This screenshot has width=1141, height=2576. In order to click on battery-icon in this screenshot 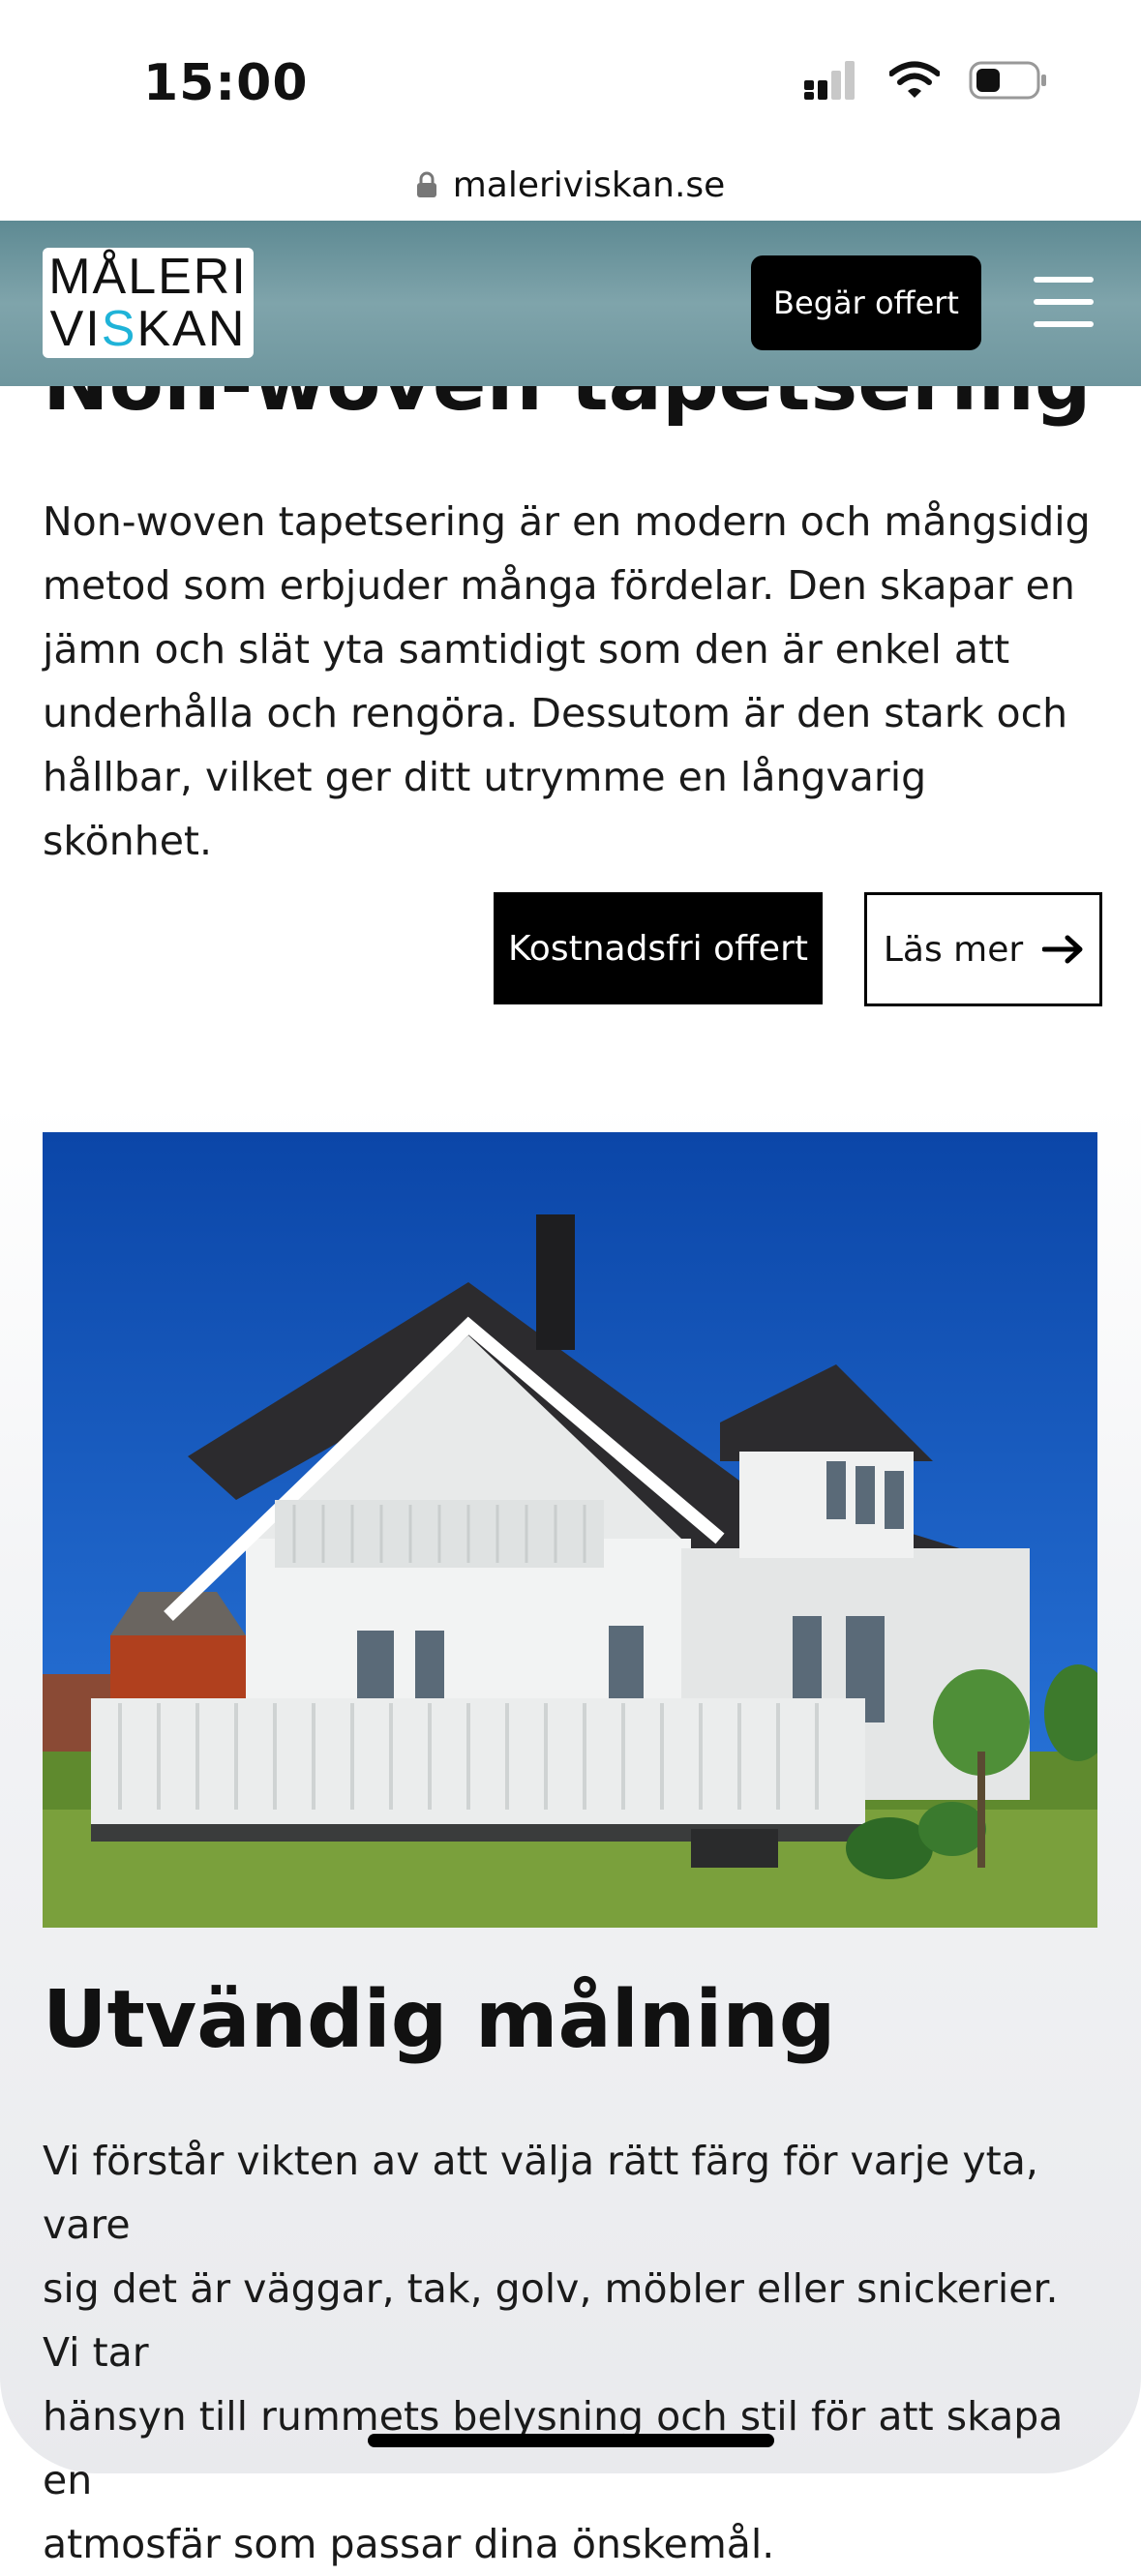, I will do `click(1008, 80)`.